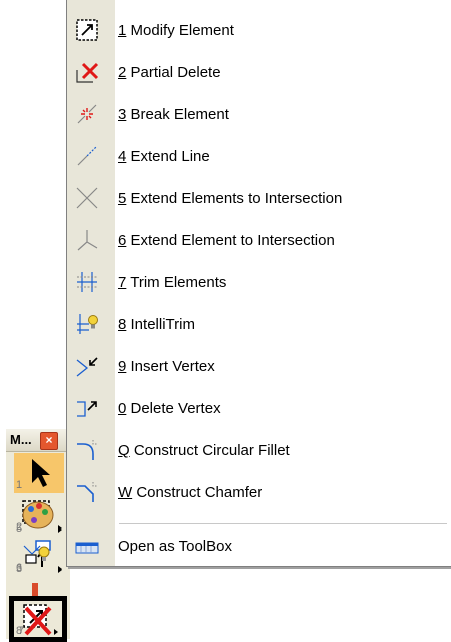 This screenshot has width=451, height=642. Describe the element at coordinates (87, 30) in the screenshot. I see `modify-element-icon` at that location.